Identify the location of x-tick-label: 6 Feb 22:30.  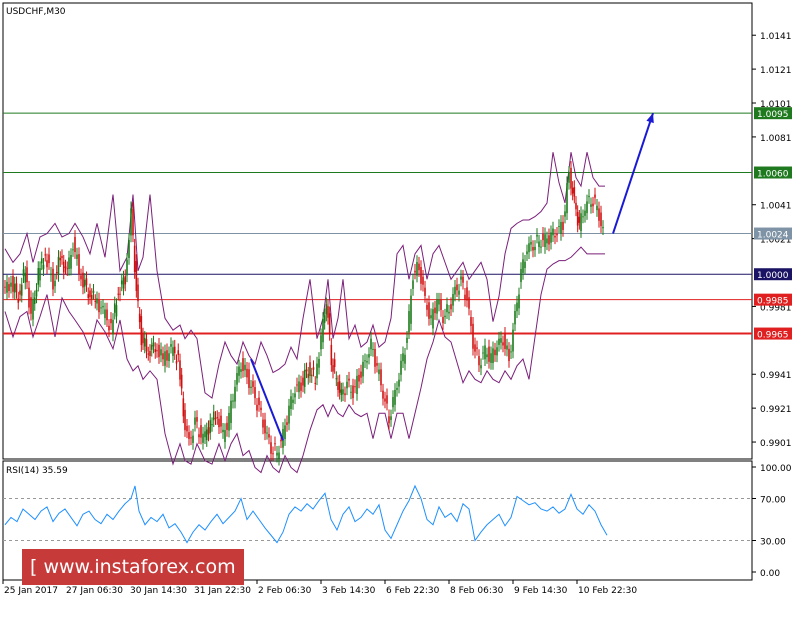
(413, 591).